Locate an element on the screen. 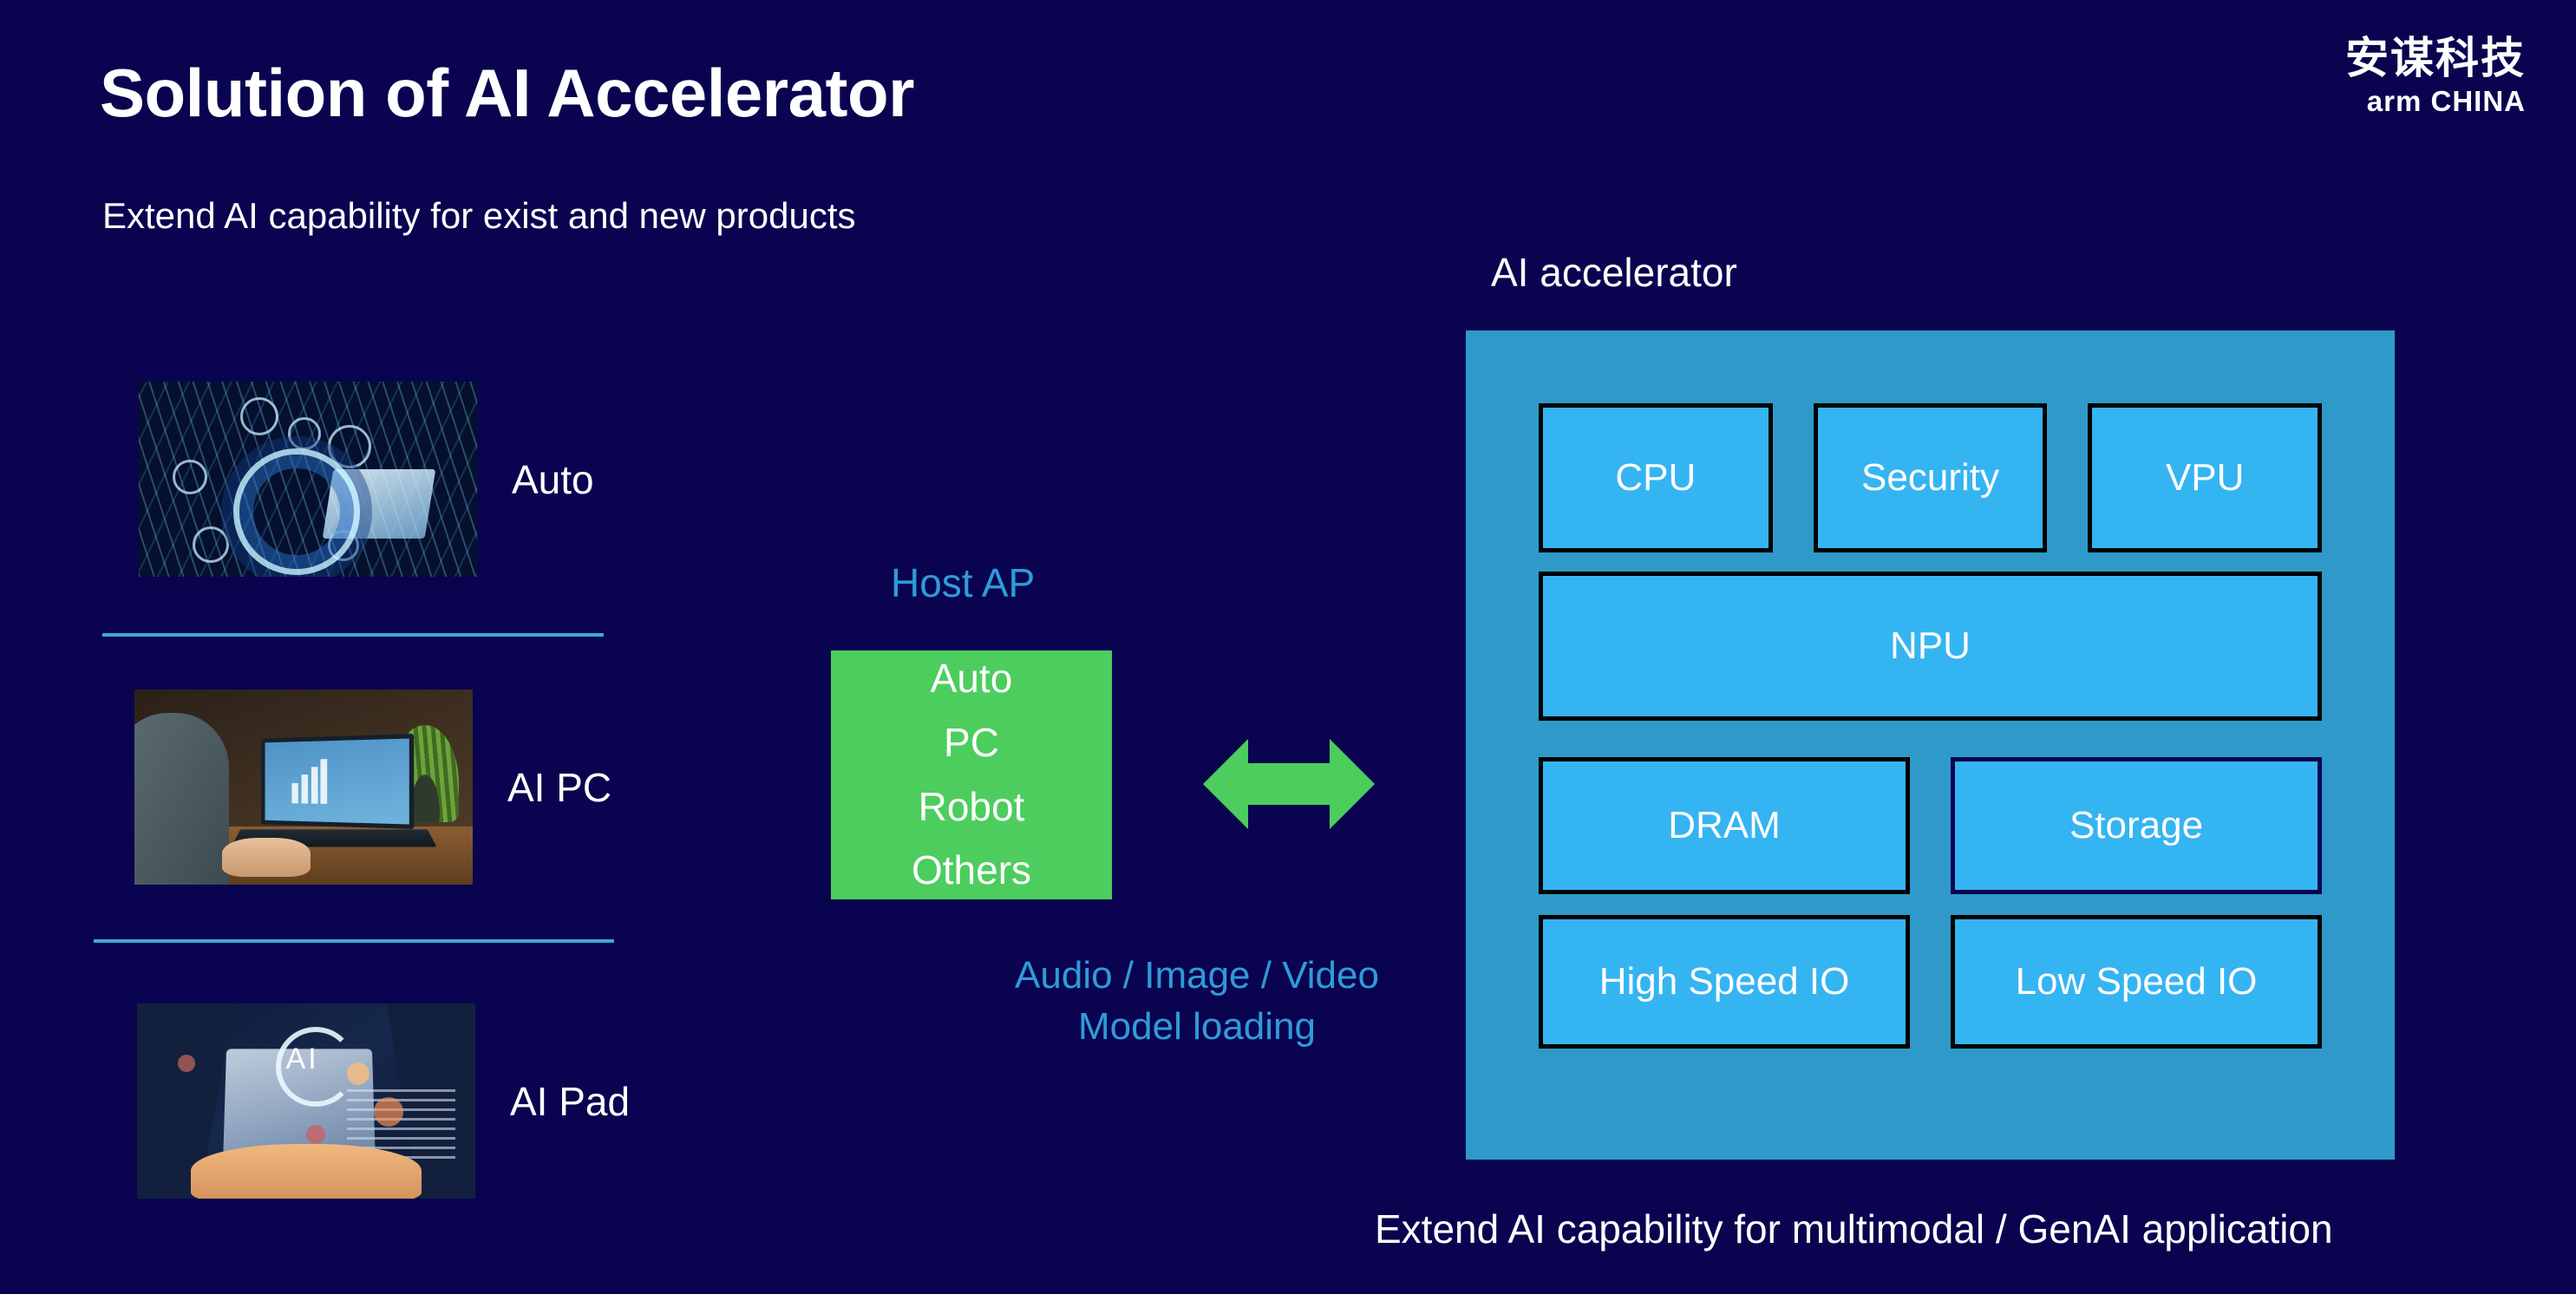 This screenshot has height=1294, width=2576. product-image-ai-pc is located at coordinates (303, 787).